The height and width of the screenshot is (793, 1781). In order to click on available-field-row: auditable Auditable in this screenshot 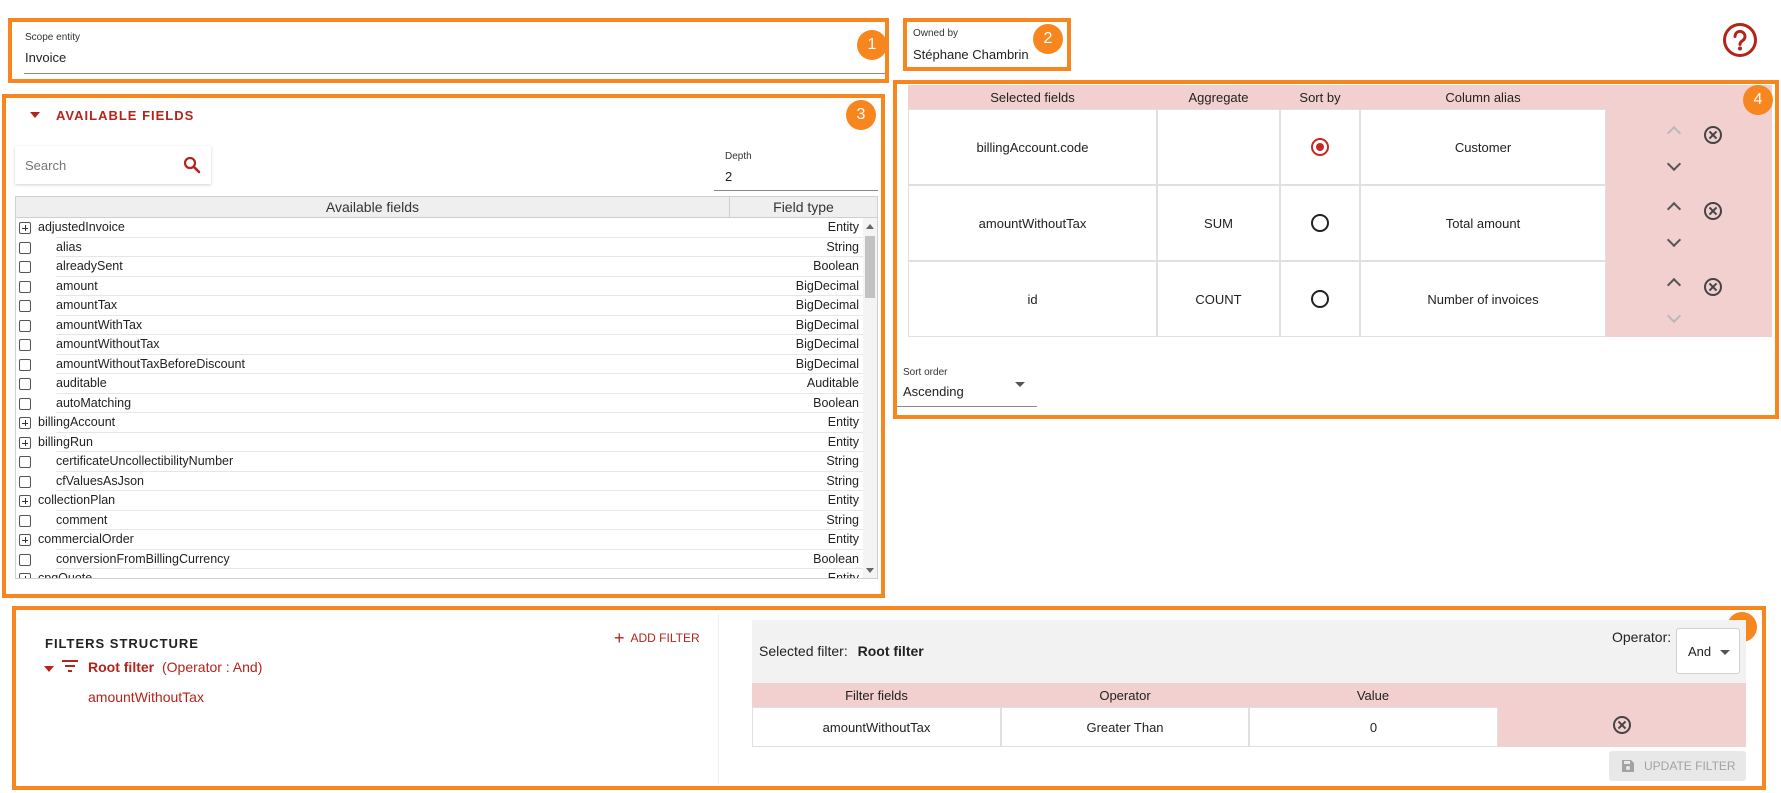, I will do `click(439, 384)`.